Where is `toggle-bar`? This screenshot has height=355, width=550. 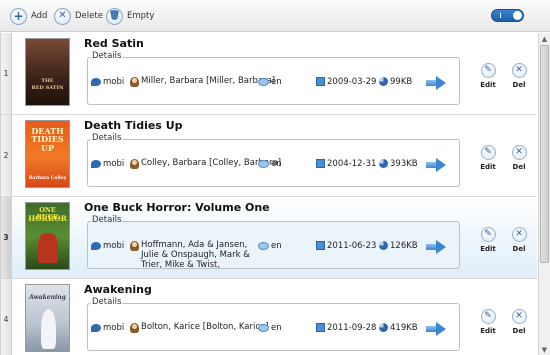 toggle-bar is located at coordinates (500, 15).